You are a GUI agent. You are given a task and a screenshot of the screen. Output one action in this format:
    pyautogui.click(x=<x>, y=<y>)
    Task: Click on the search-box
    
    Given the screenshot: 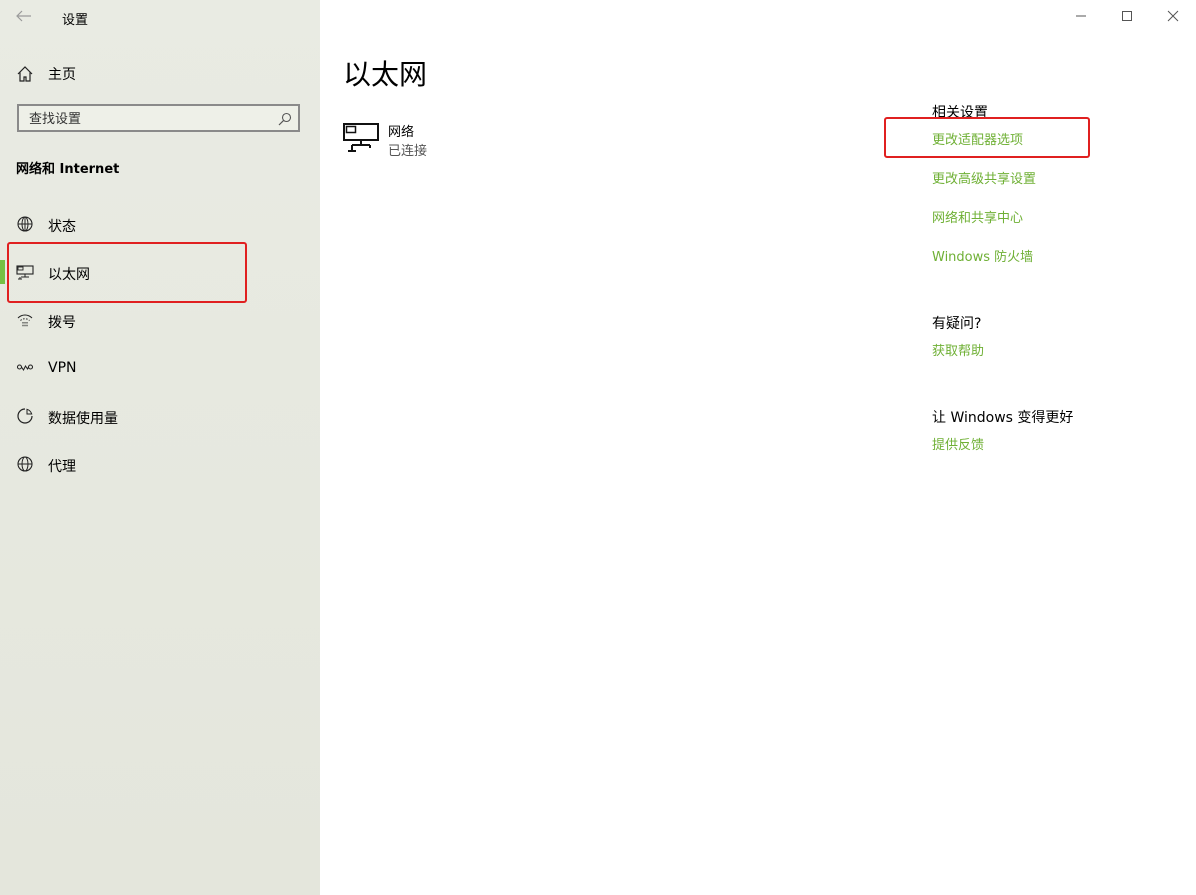 What is the action you would take?
    pyautogui.click(x=158, y=118)
    